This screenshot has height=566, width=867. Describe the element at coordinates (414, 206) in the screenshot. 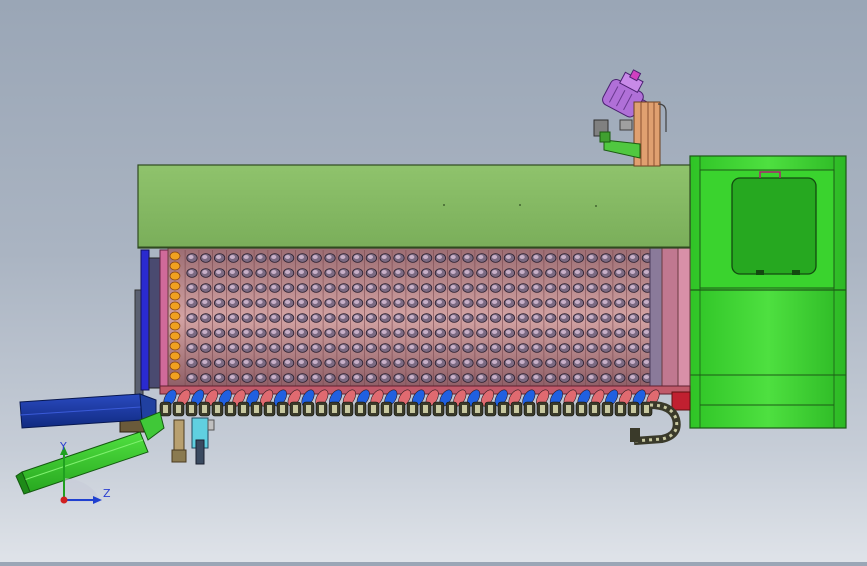

I see `top-cover` at that location.